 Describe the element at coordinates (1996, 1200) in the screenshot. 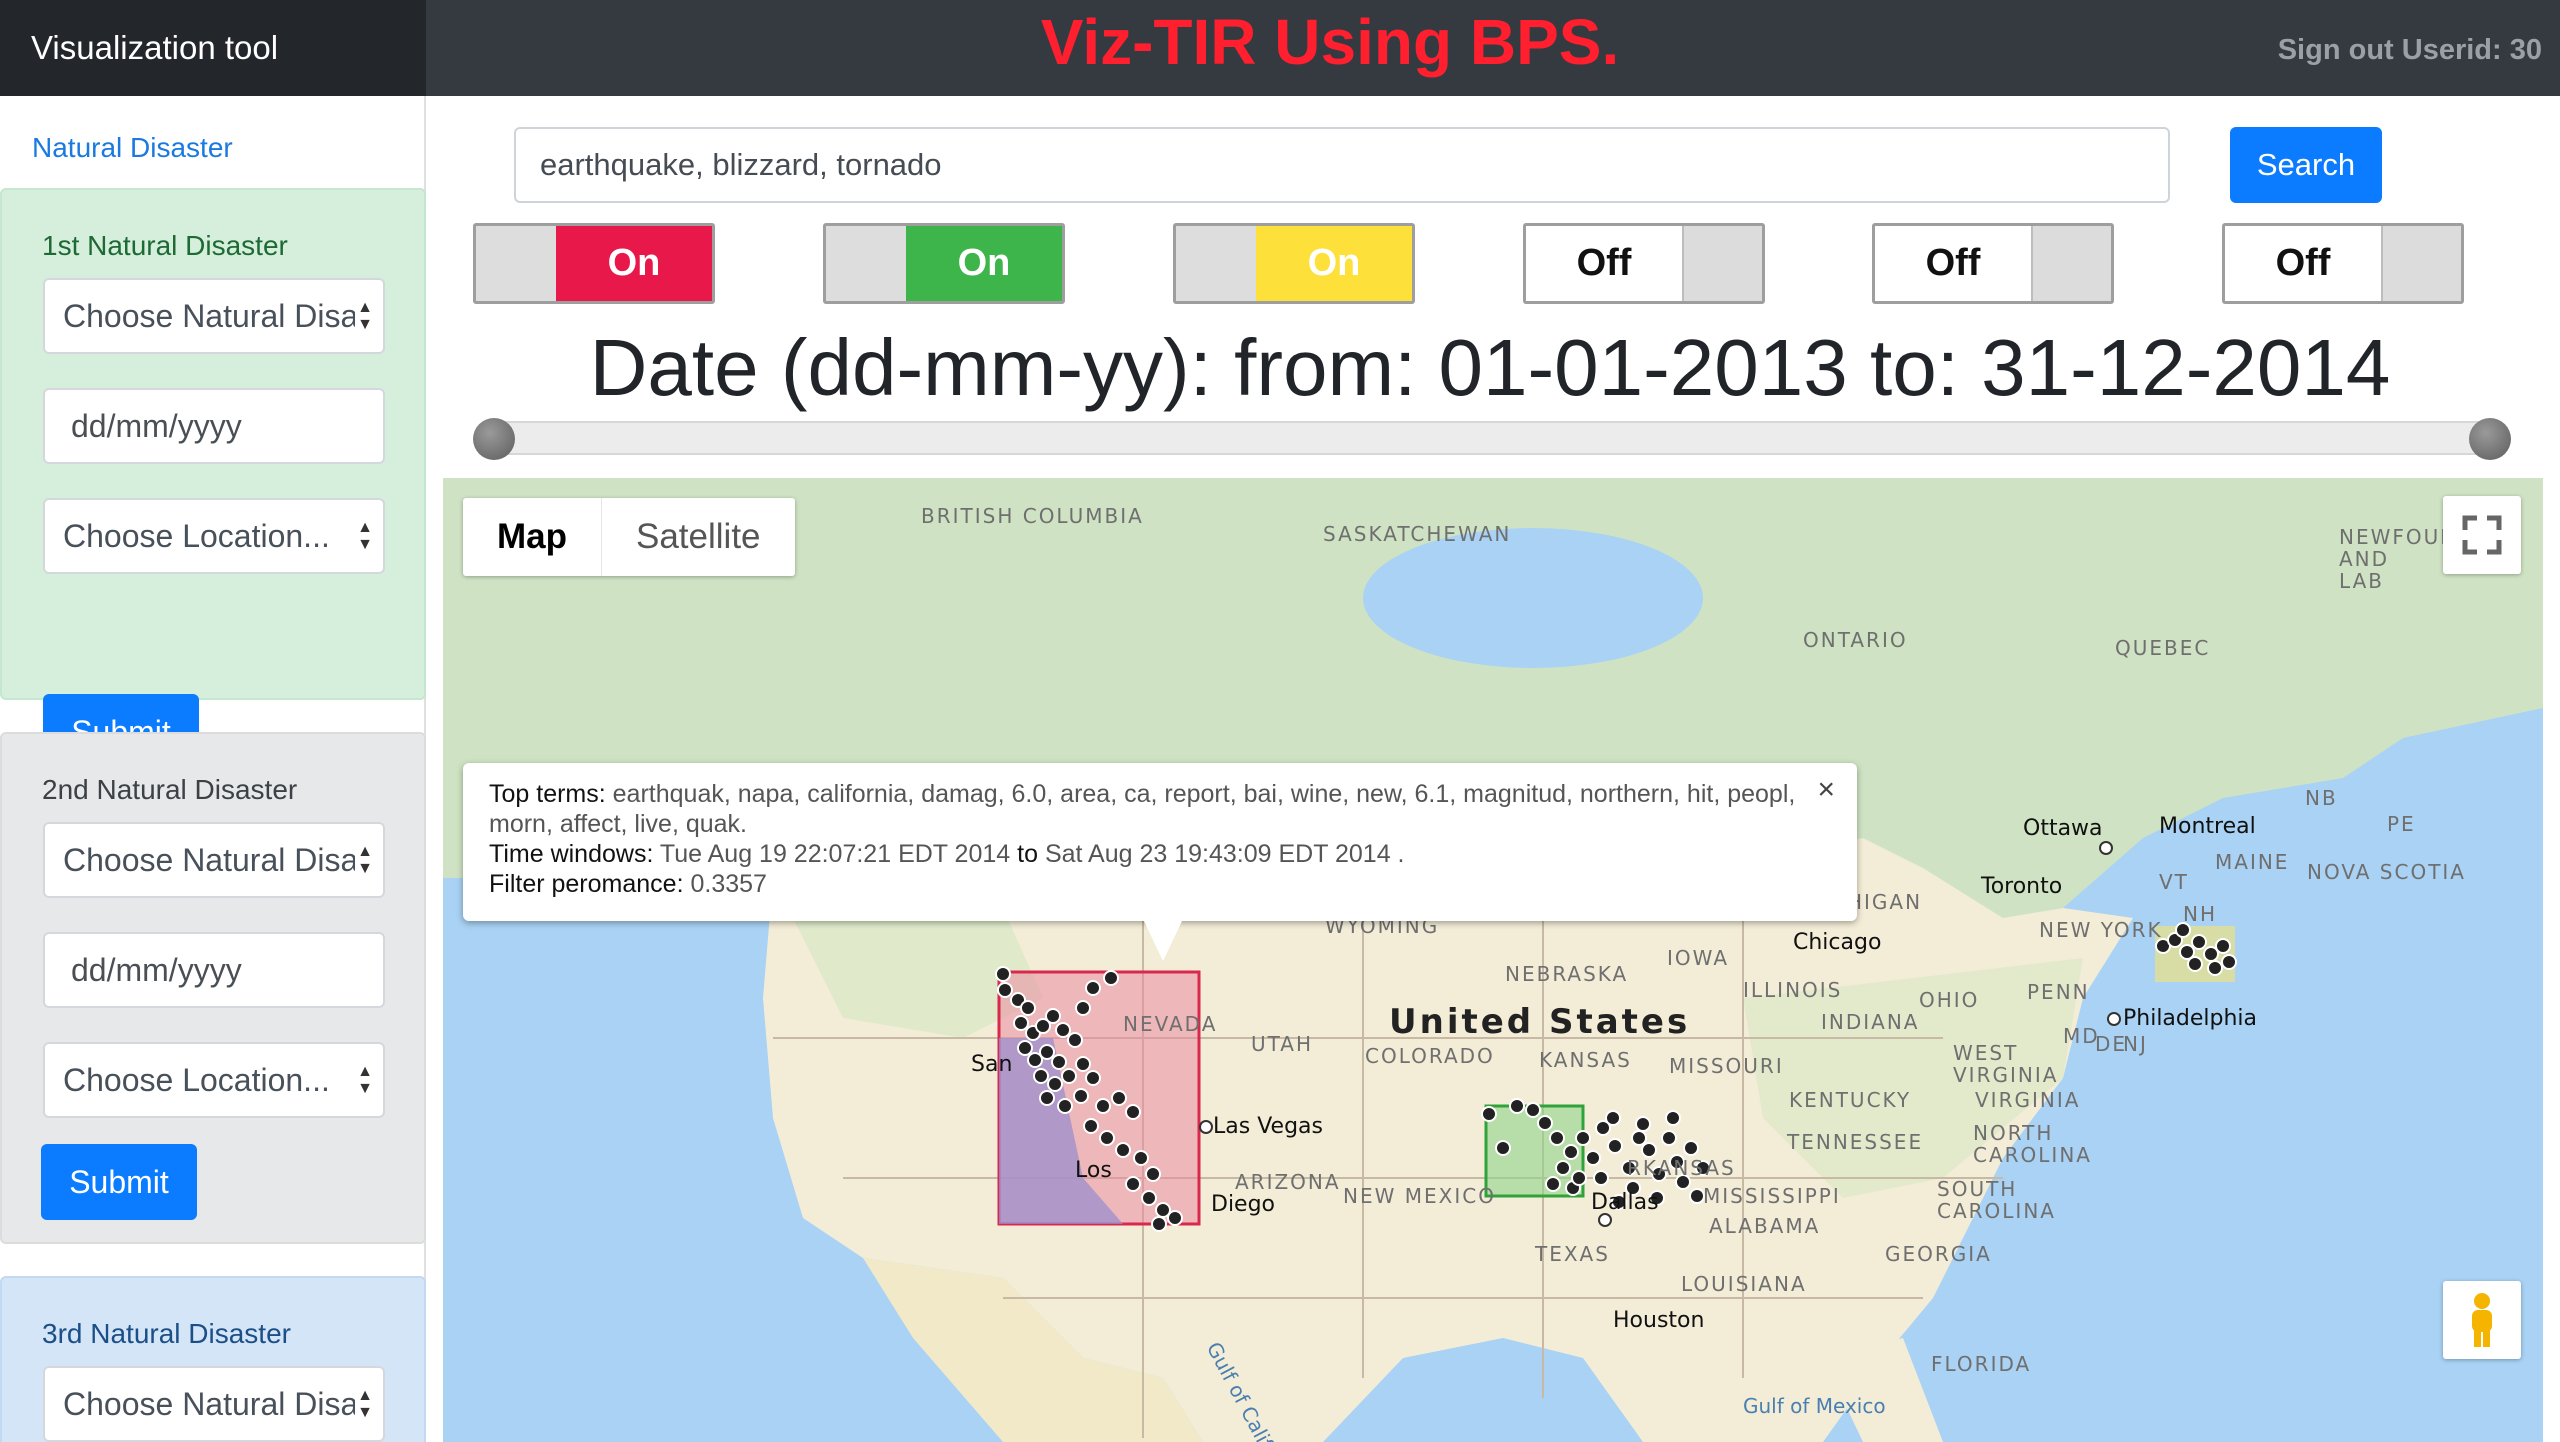

I see `map-label: SOUTH CAROLINA` at that location.